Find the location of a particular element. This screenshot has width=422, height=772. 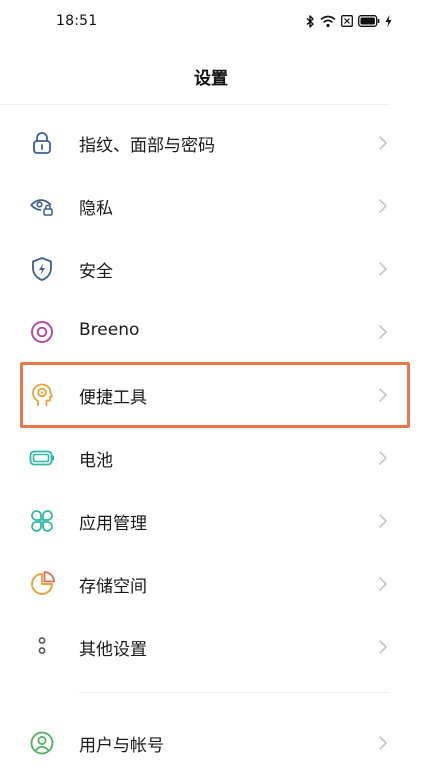

wifi-icon is located at coordinates (328, 21).